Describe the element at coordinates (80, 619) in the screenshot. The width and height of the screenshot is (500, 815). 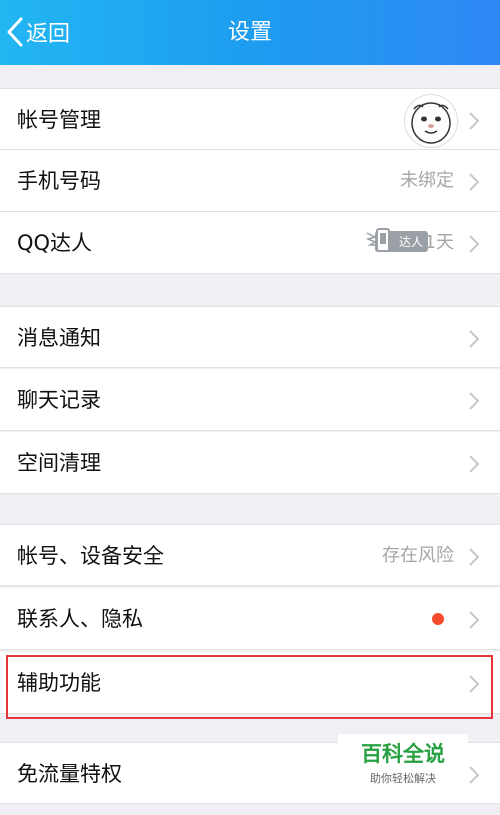
I see `settings-item-label: 联系人、隐私` at that location.